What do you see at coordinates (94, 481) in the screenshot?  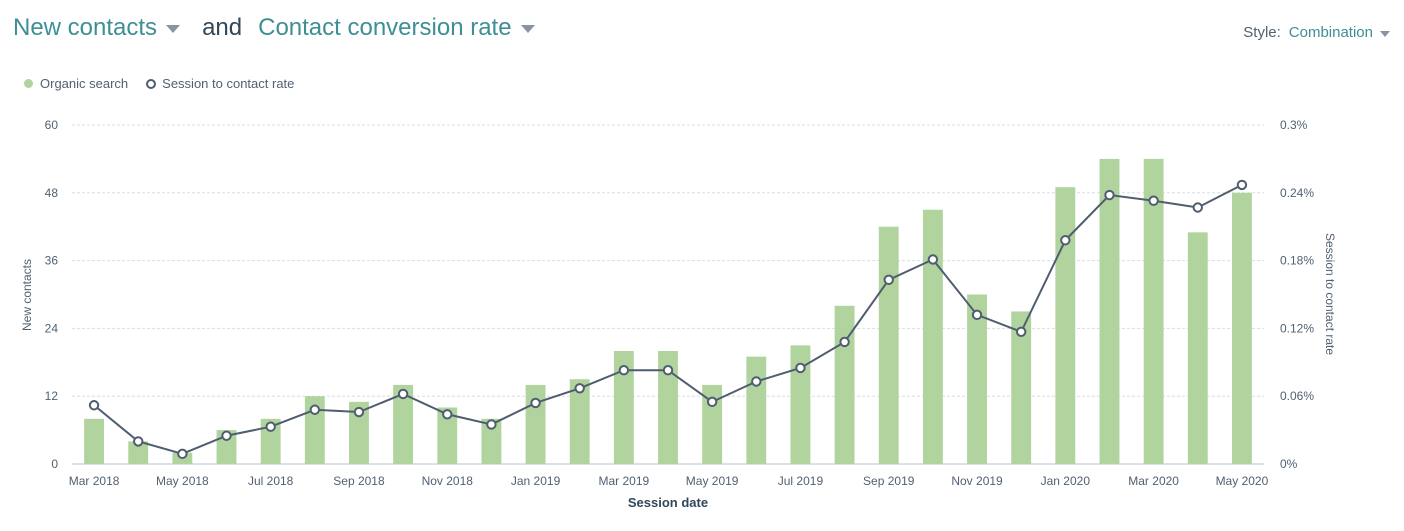 I see `x-tick-label: Mar 2018` at bounding box center [94, 481].